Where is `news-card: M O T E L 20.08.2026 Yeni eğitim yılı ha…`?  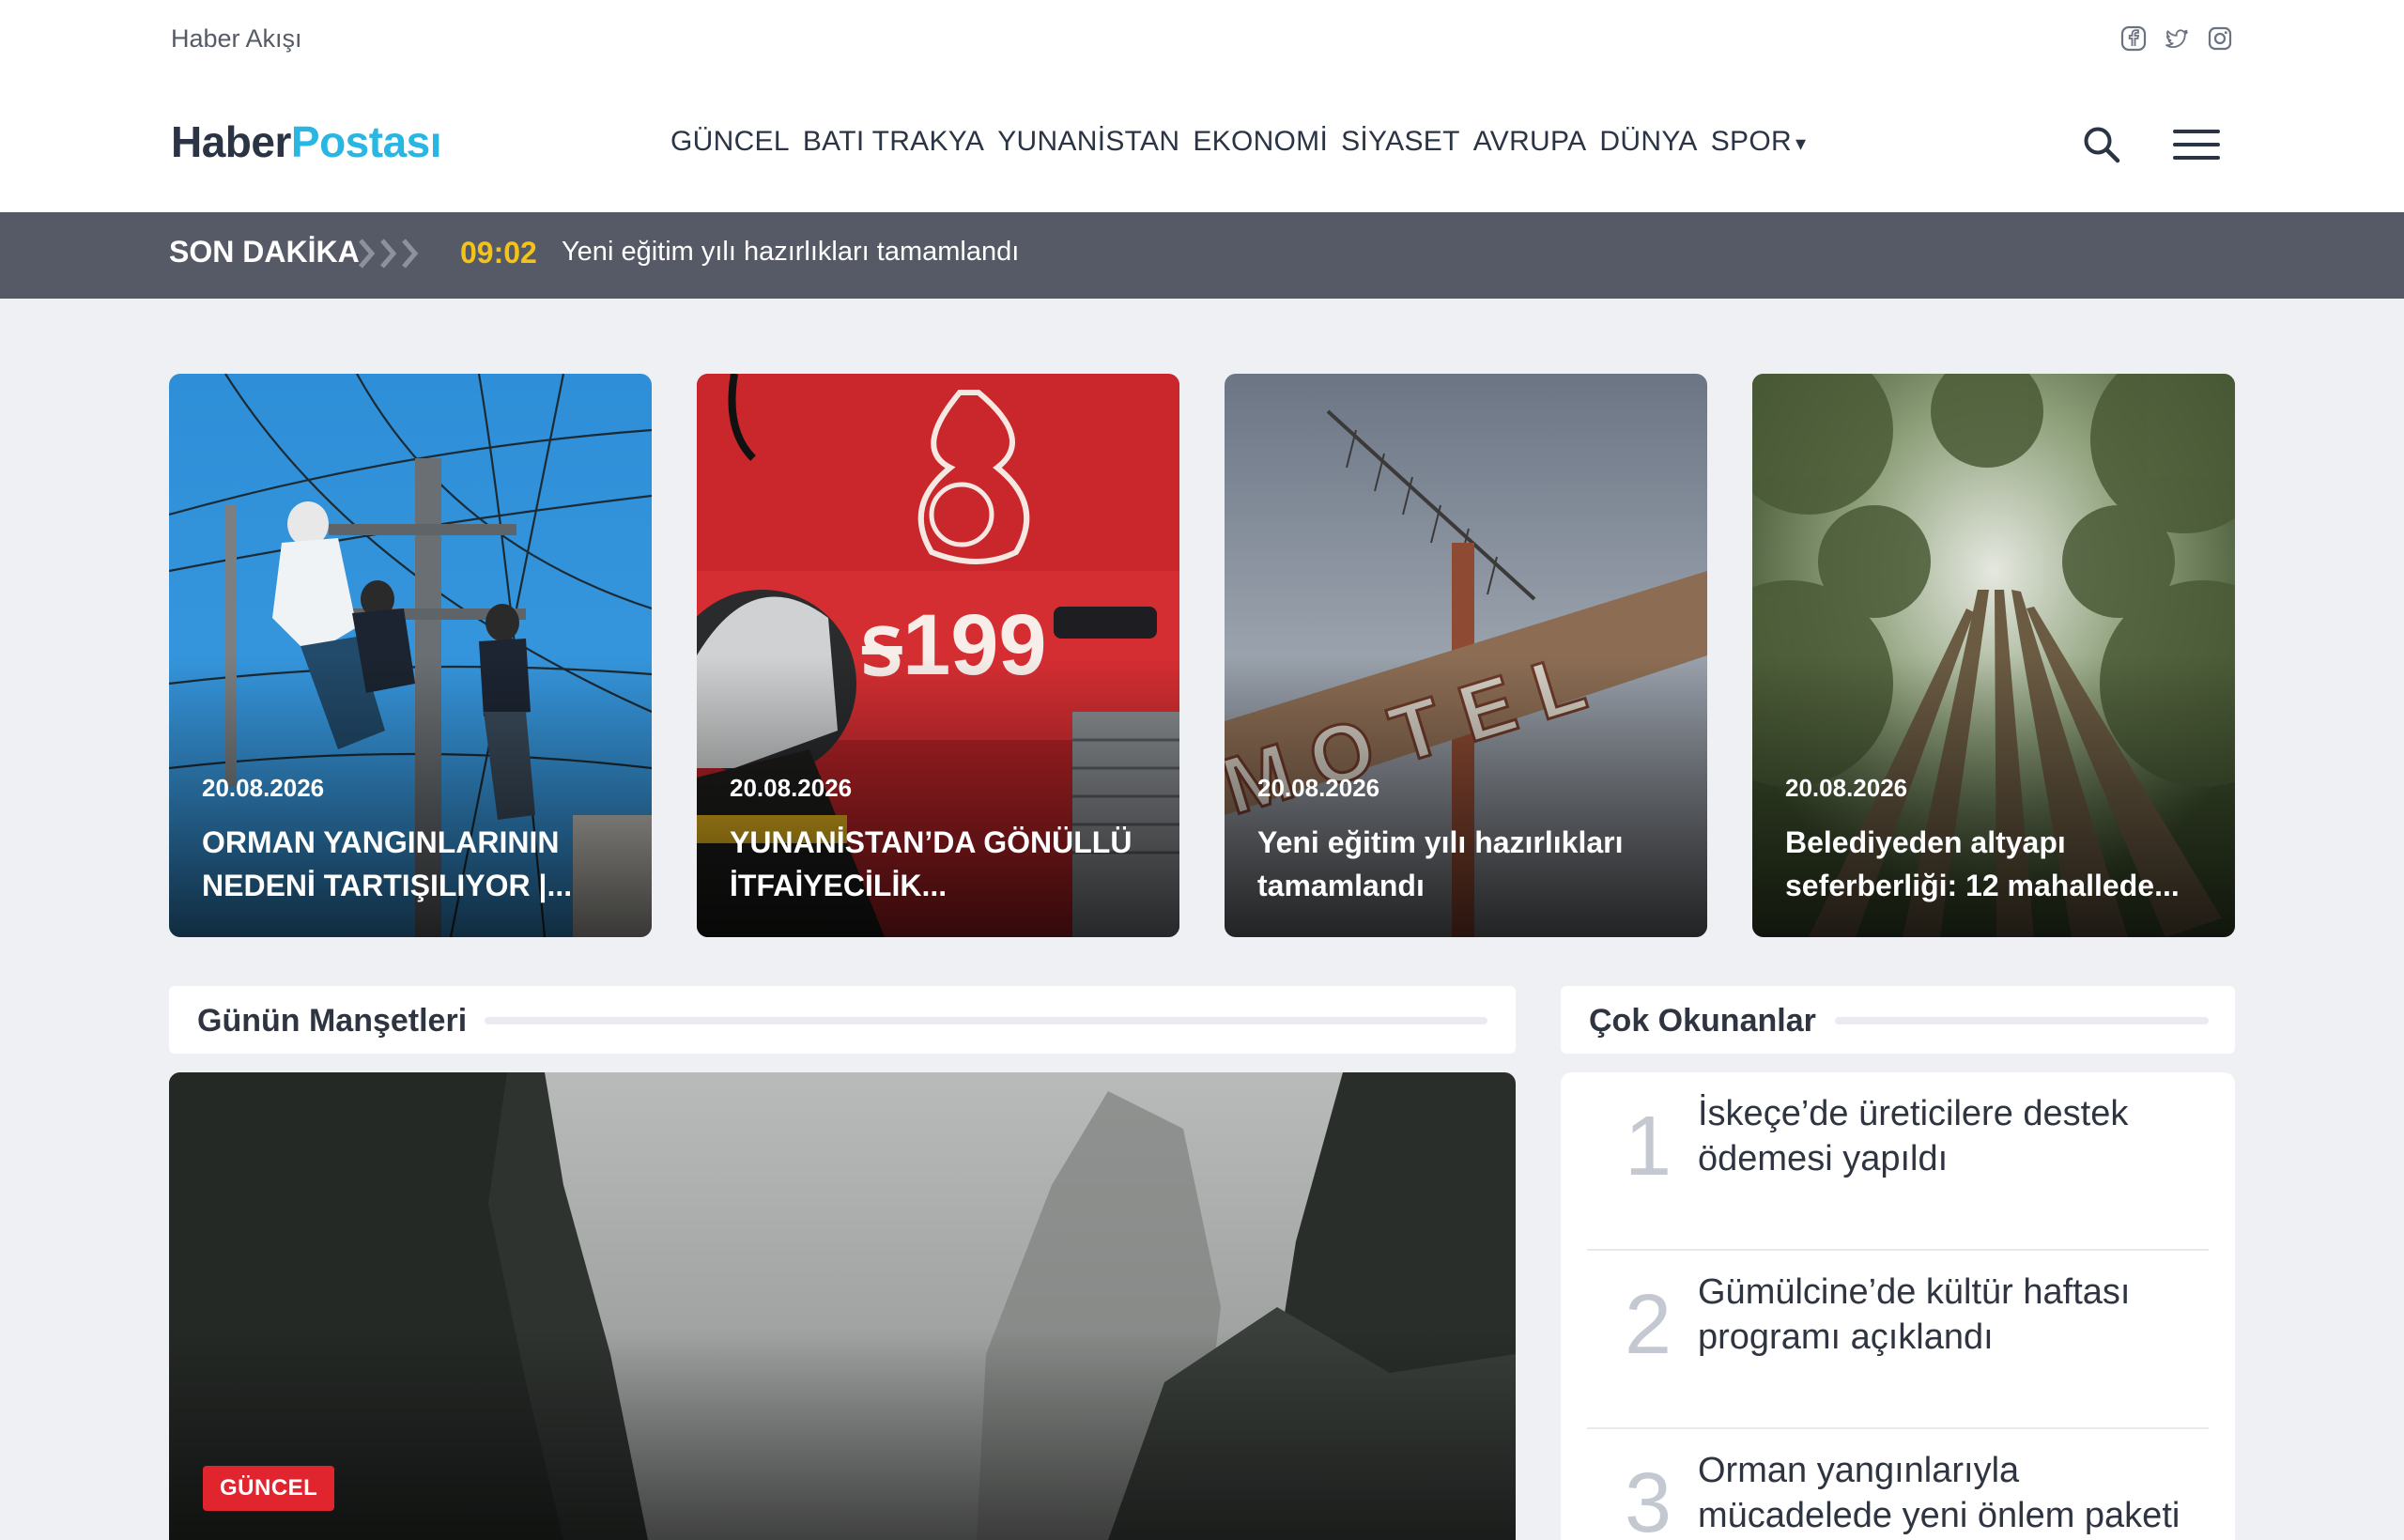
news-card: M O T E L 20.08.2026 Yeni eğitim yılı ha… is located at coordinates (1466, 655).